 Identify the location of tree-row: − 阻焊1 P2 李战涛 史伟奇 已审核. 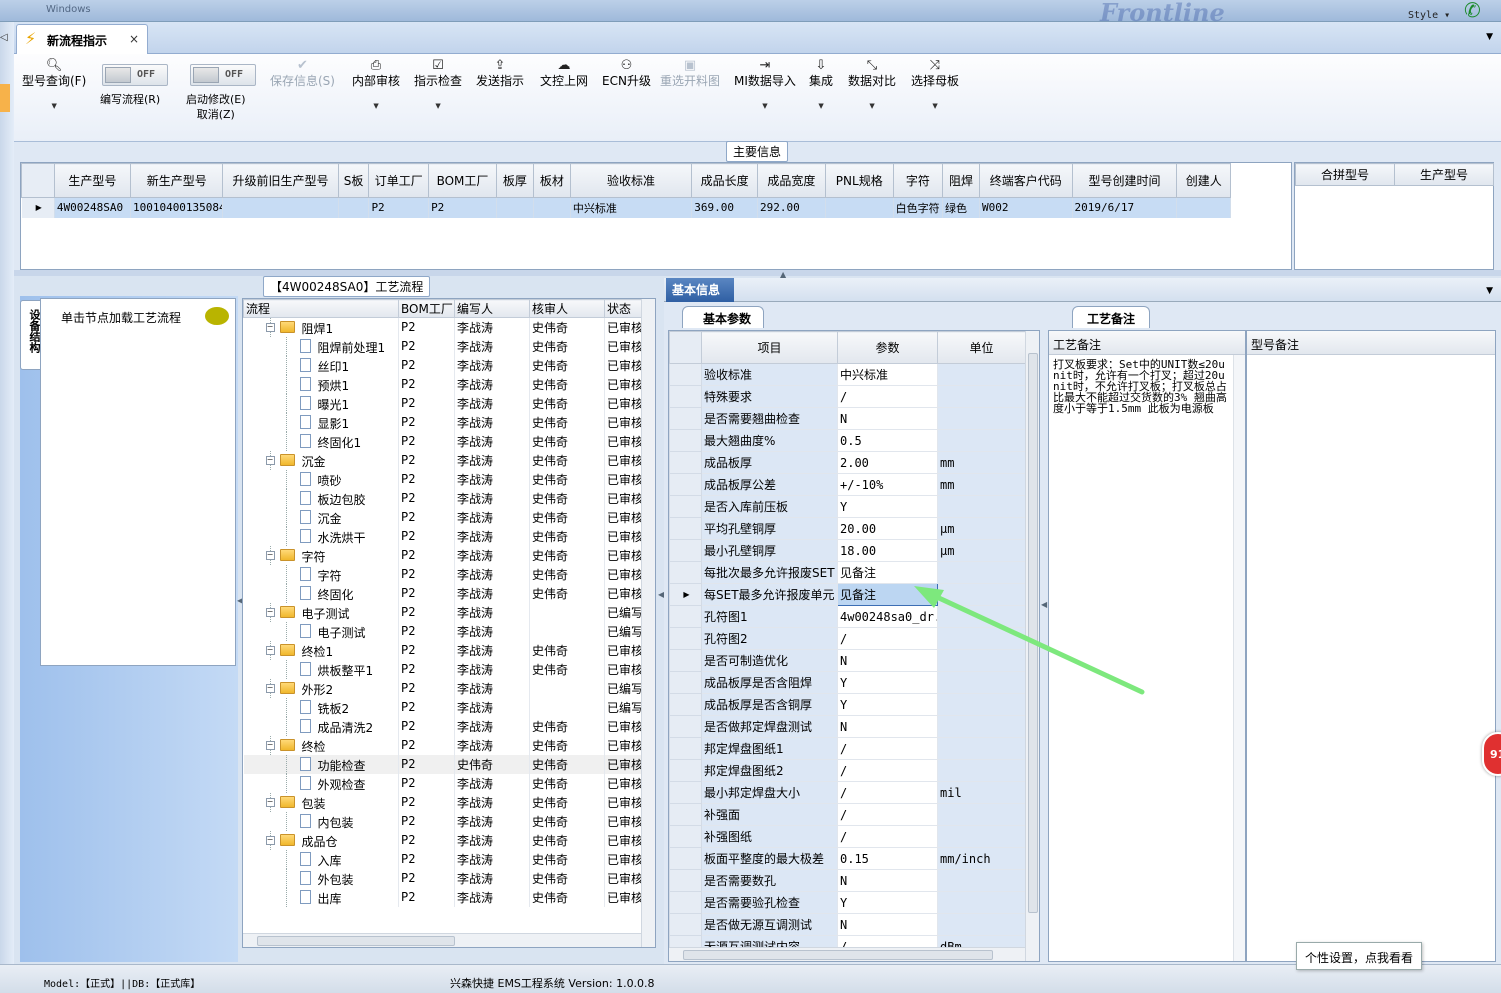
(442, 327).